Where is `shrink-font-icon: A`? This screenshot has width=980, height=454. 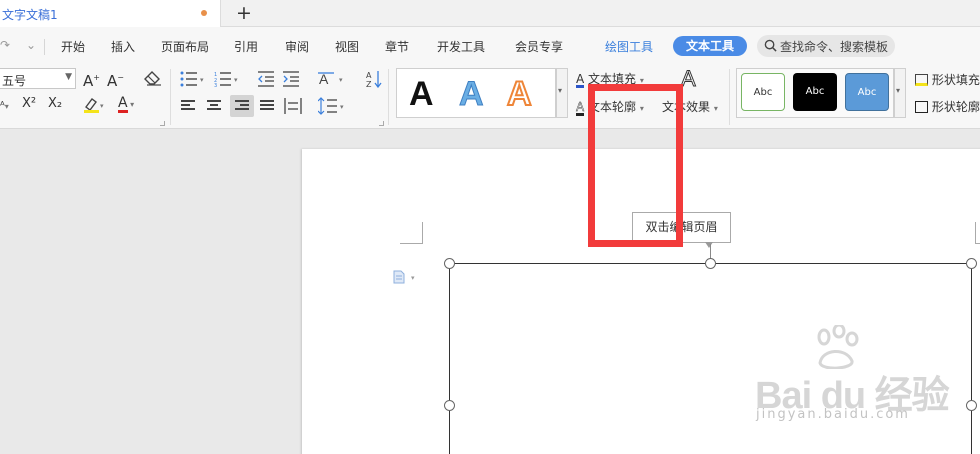 shrink-font-icon: A is located at coordinates (112, 81).